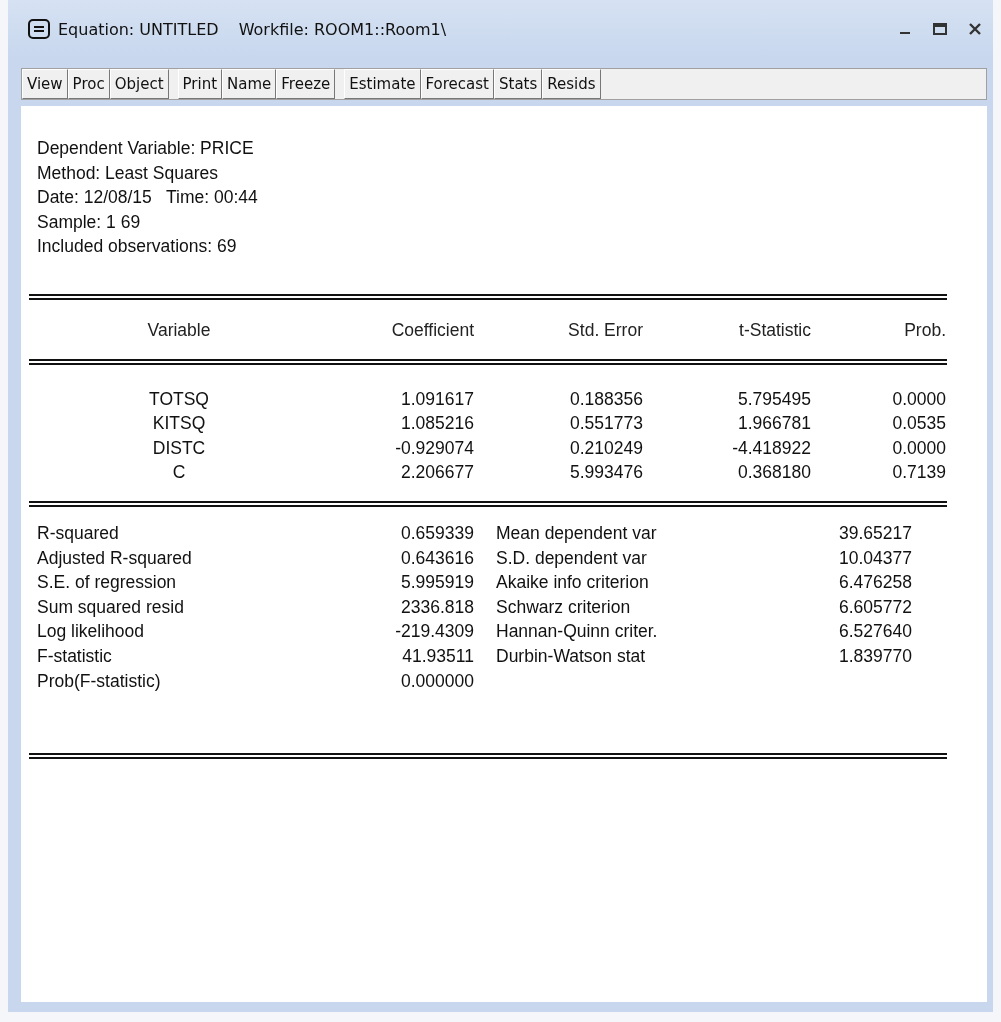 The image size is (1001, 1022). I want to click on workfile-label: Workfile: ROOM1::Room1\, so click(342, 29).